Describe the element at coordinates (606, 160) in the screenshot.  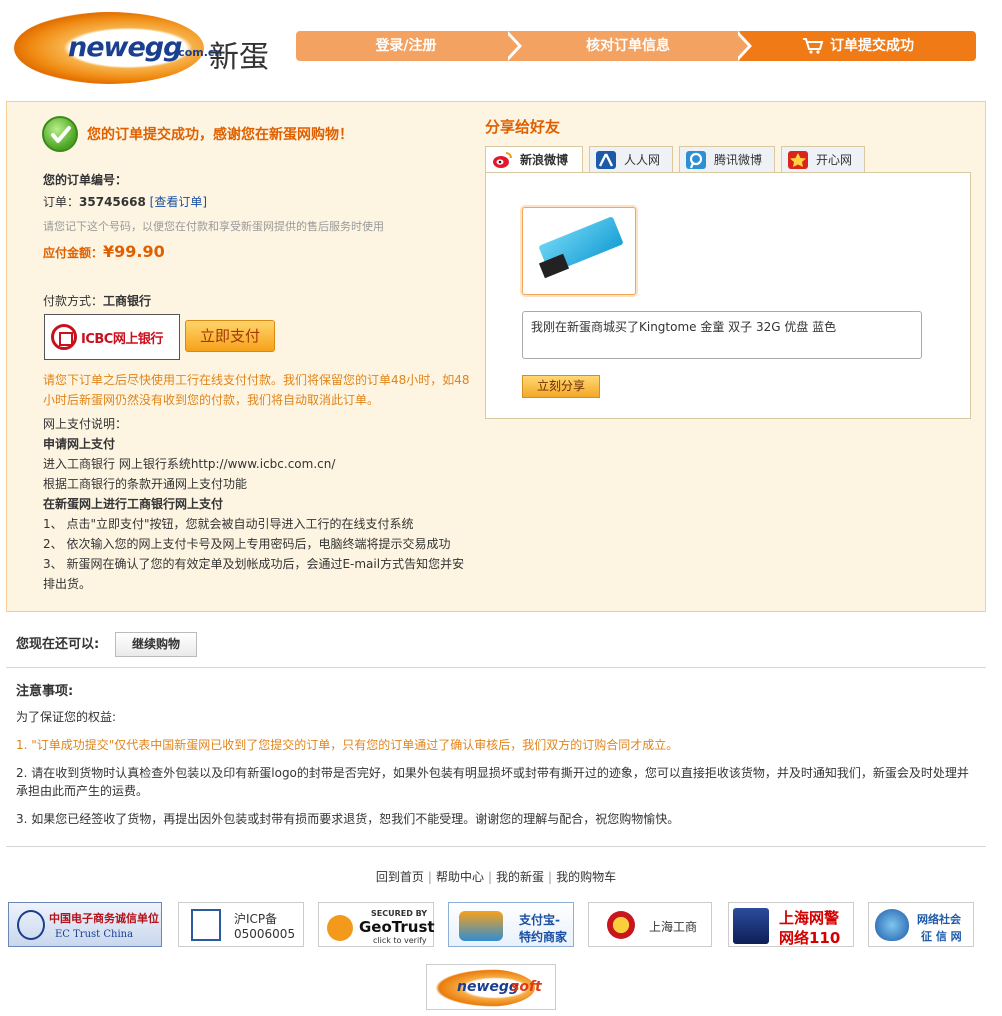
I see `renren-icon` at that location.